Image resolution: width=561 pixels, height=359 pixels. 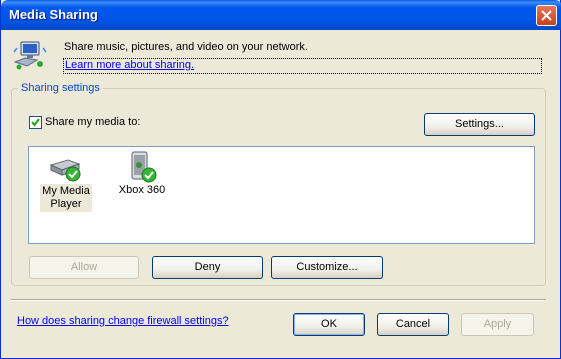 I want to click on share-media-checkbox, so click(x=35, y=122).